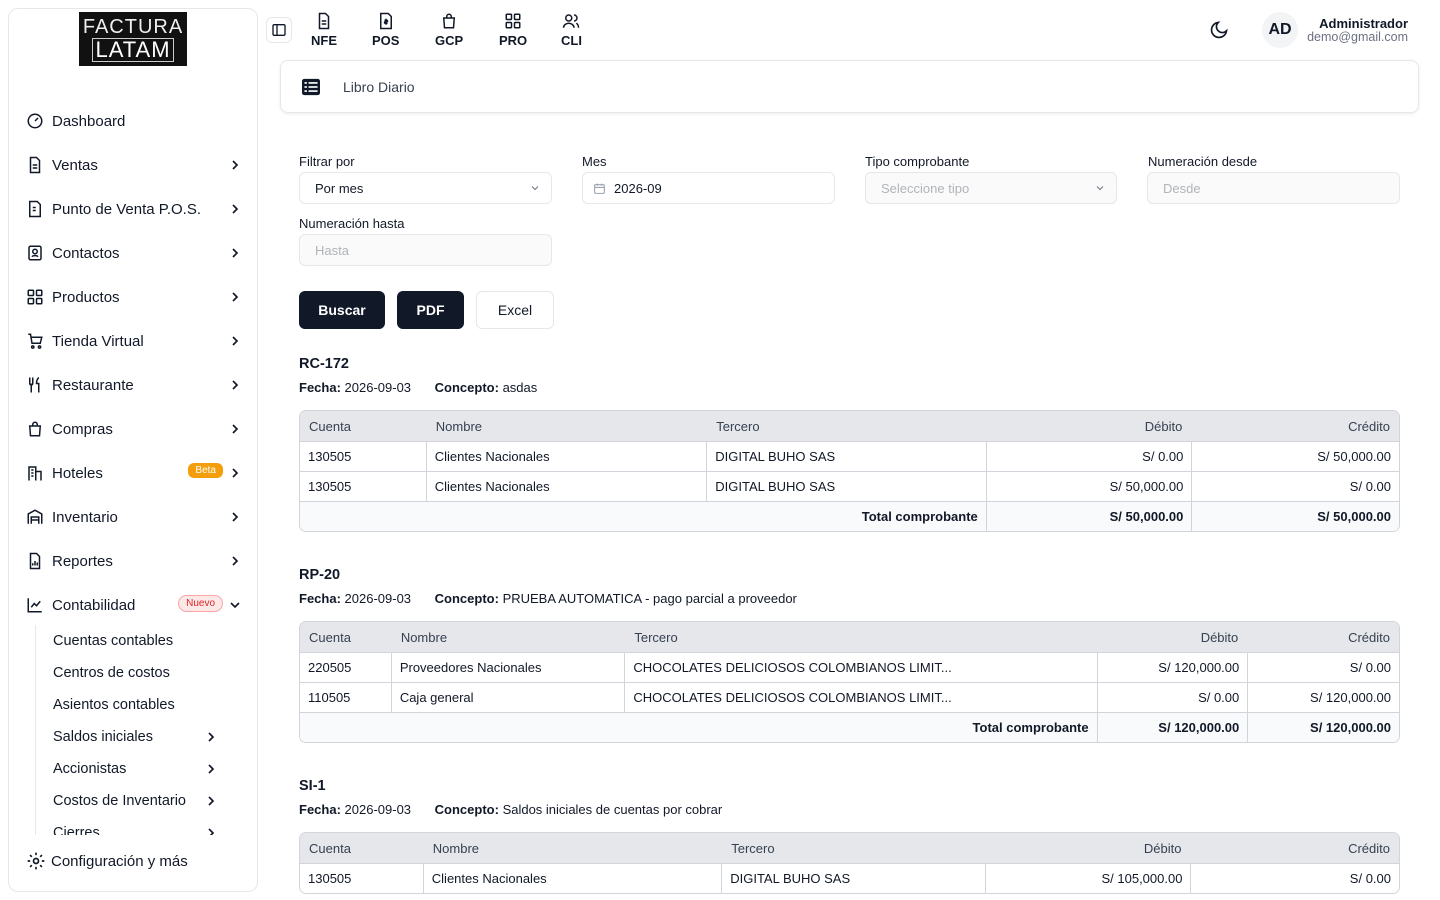 This screenshot has height=900, width=1440. Describe the element at coordinates (133, 165) in the screenshot. I see `sidebar-item-ventas: Ventas` at that location.